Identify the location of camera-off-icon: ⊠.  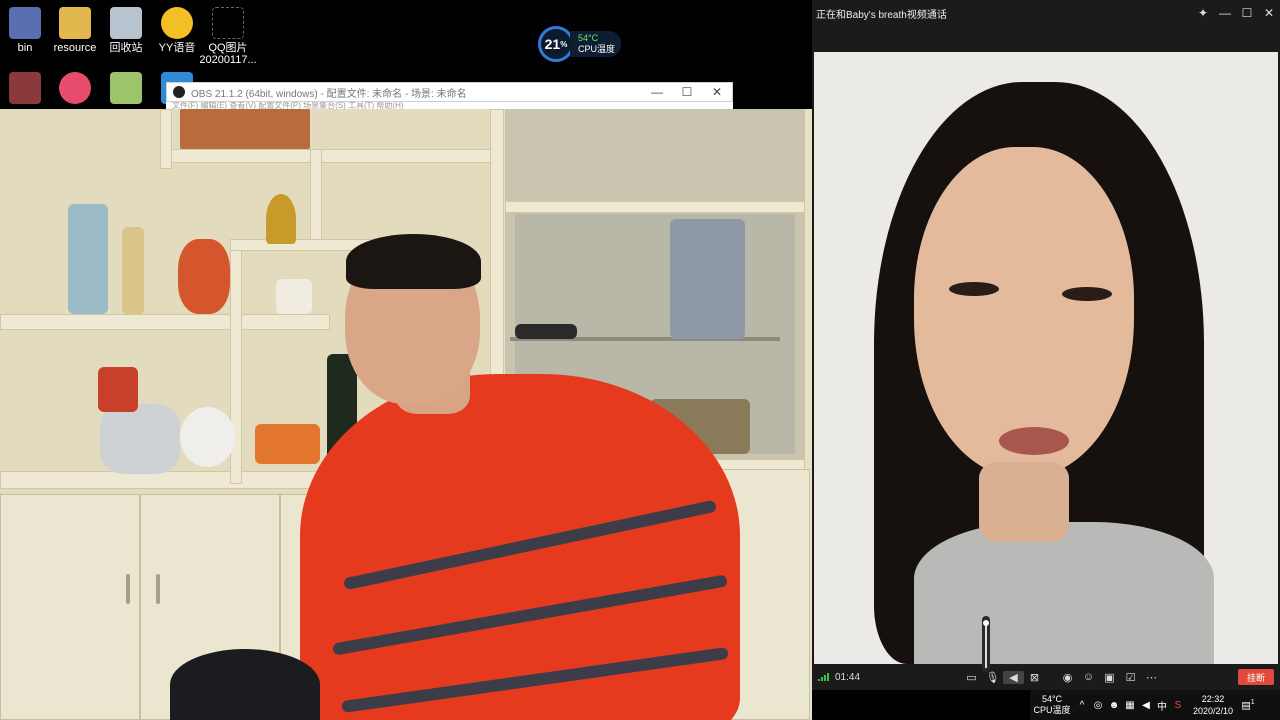
(1034, 677).